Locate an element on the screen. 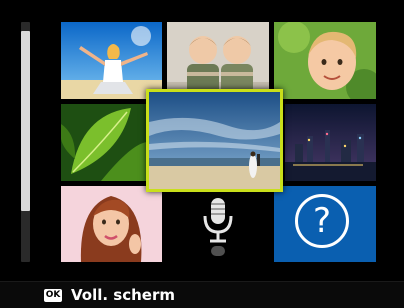 The width and height of the screenshot is (404, 308). scrollbar is located at coordinates (25, 142).